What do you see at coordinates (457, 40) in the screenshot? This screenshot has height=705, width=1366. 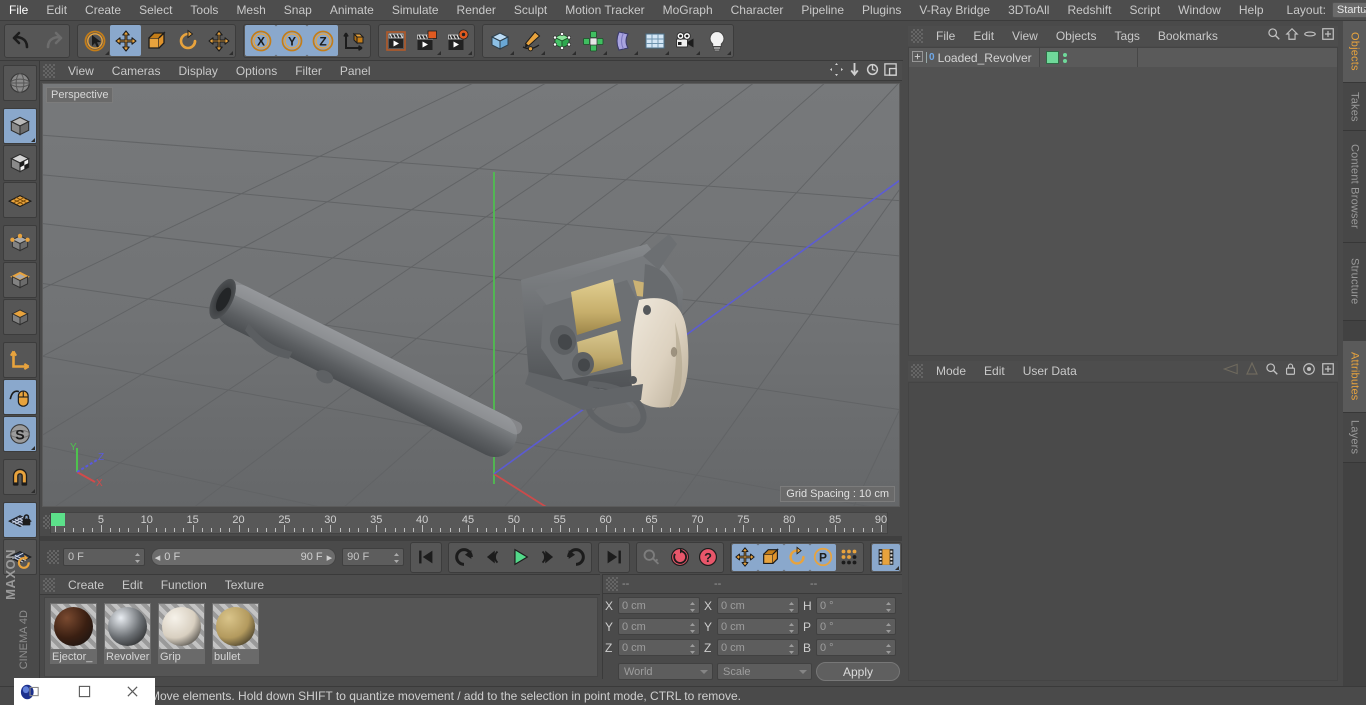 I see `render-settings-button` at bounding box center [457, 40].